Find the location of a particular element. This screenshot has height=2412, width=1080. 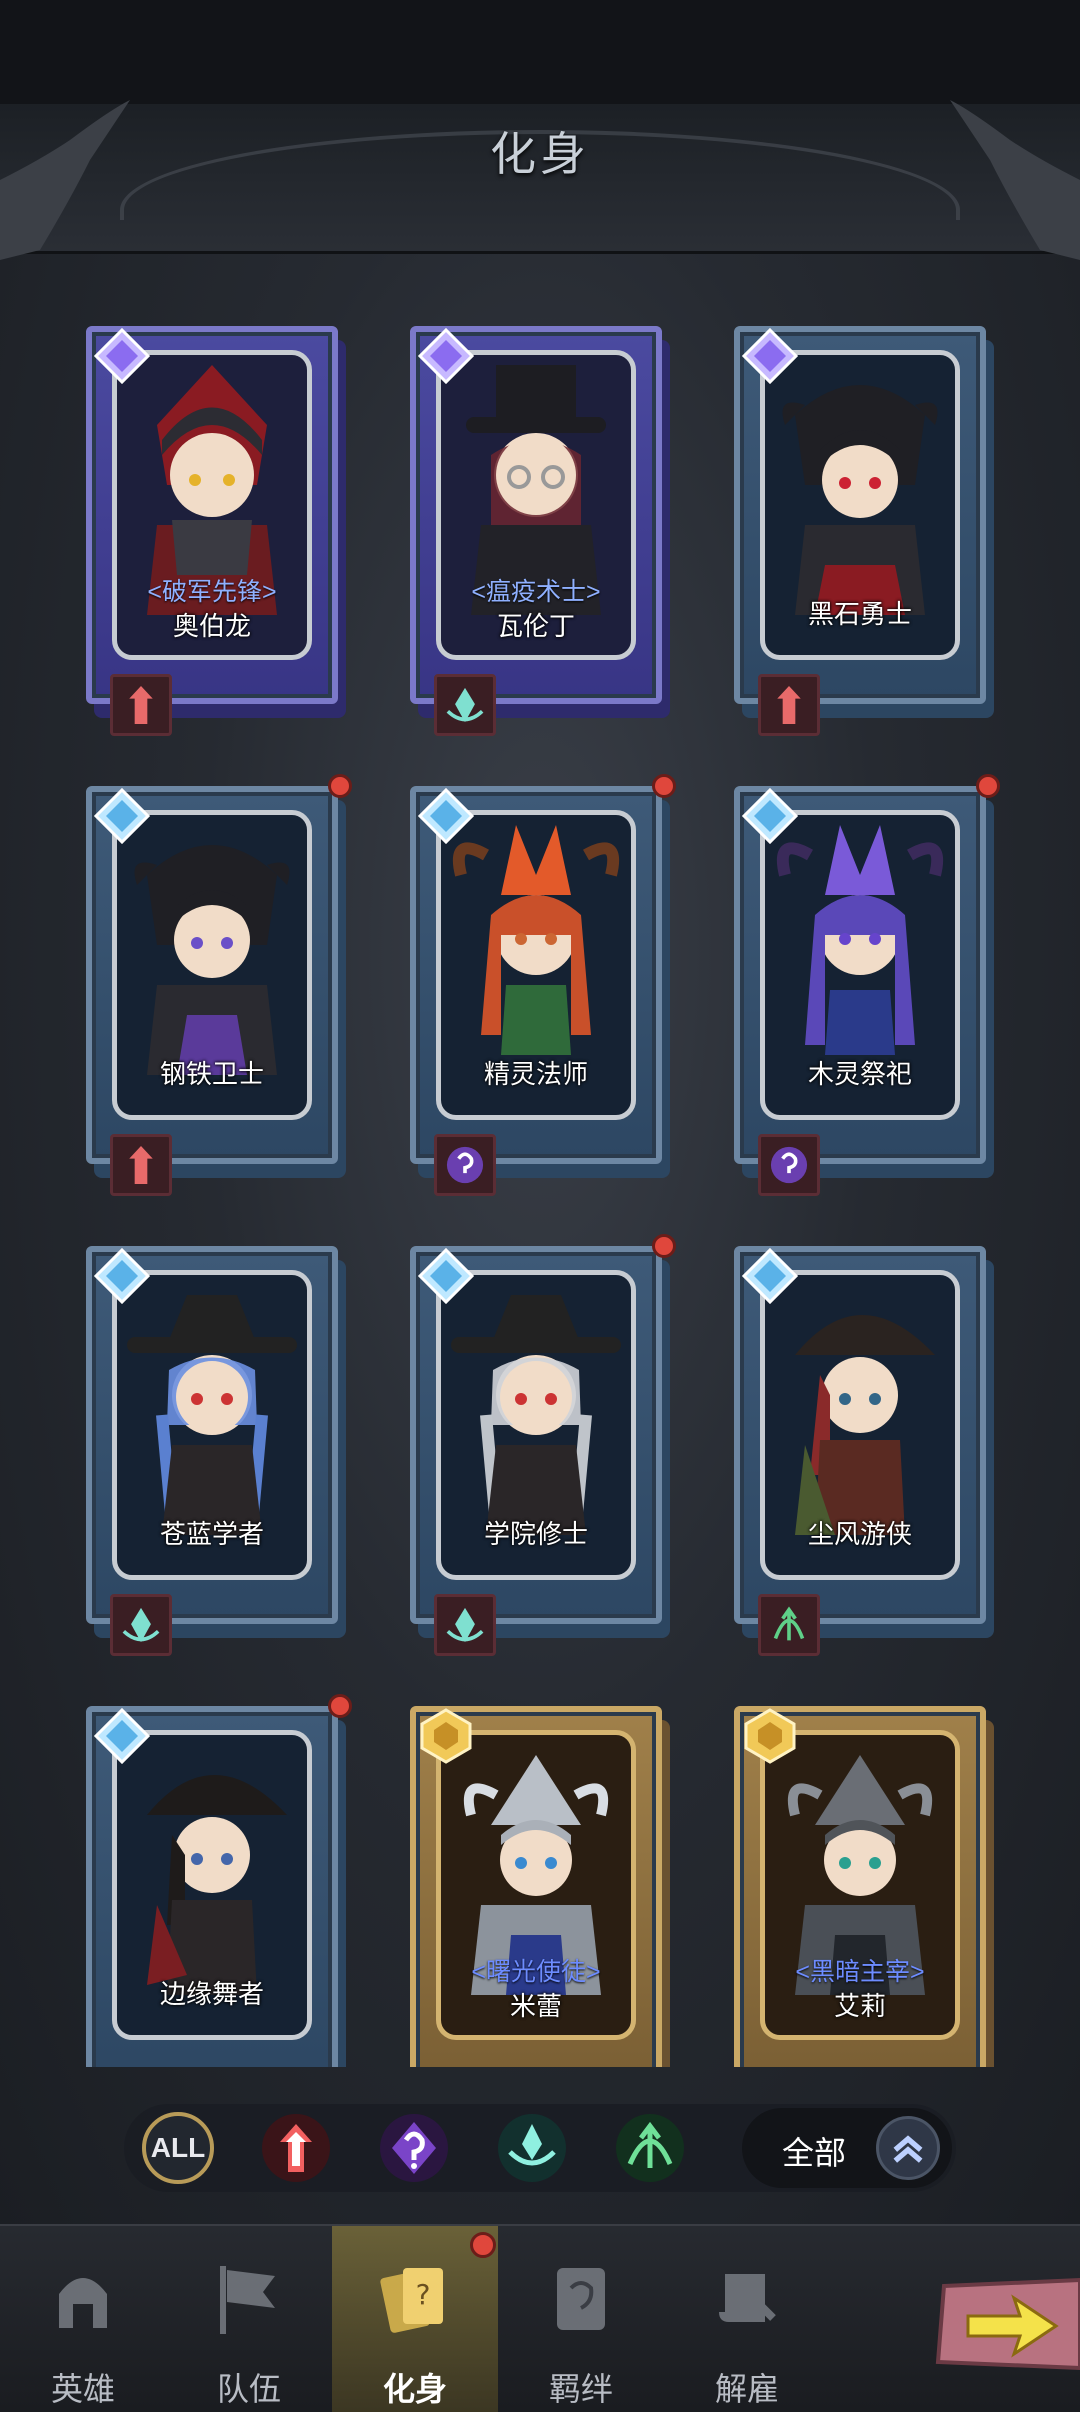

avatar-card: <破军先锋> 奥伯龙 is located at coordinates (216, 542).